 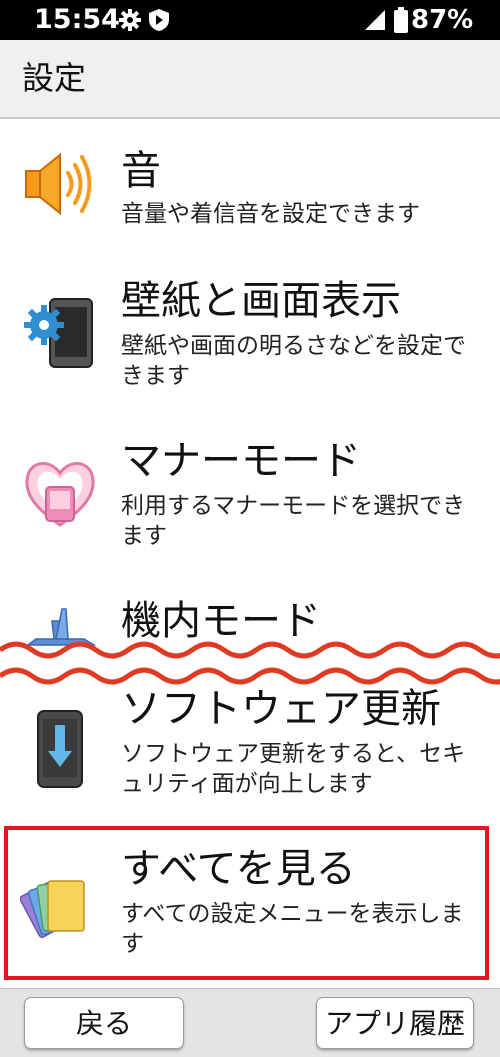 I want to click on item-description: ソフトウェア更新をすると、セキュリティ面が向上します, so click(x=293, y=769).